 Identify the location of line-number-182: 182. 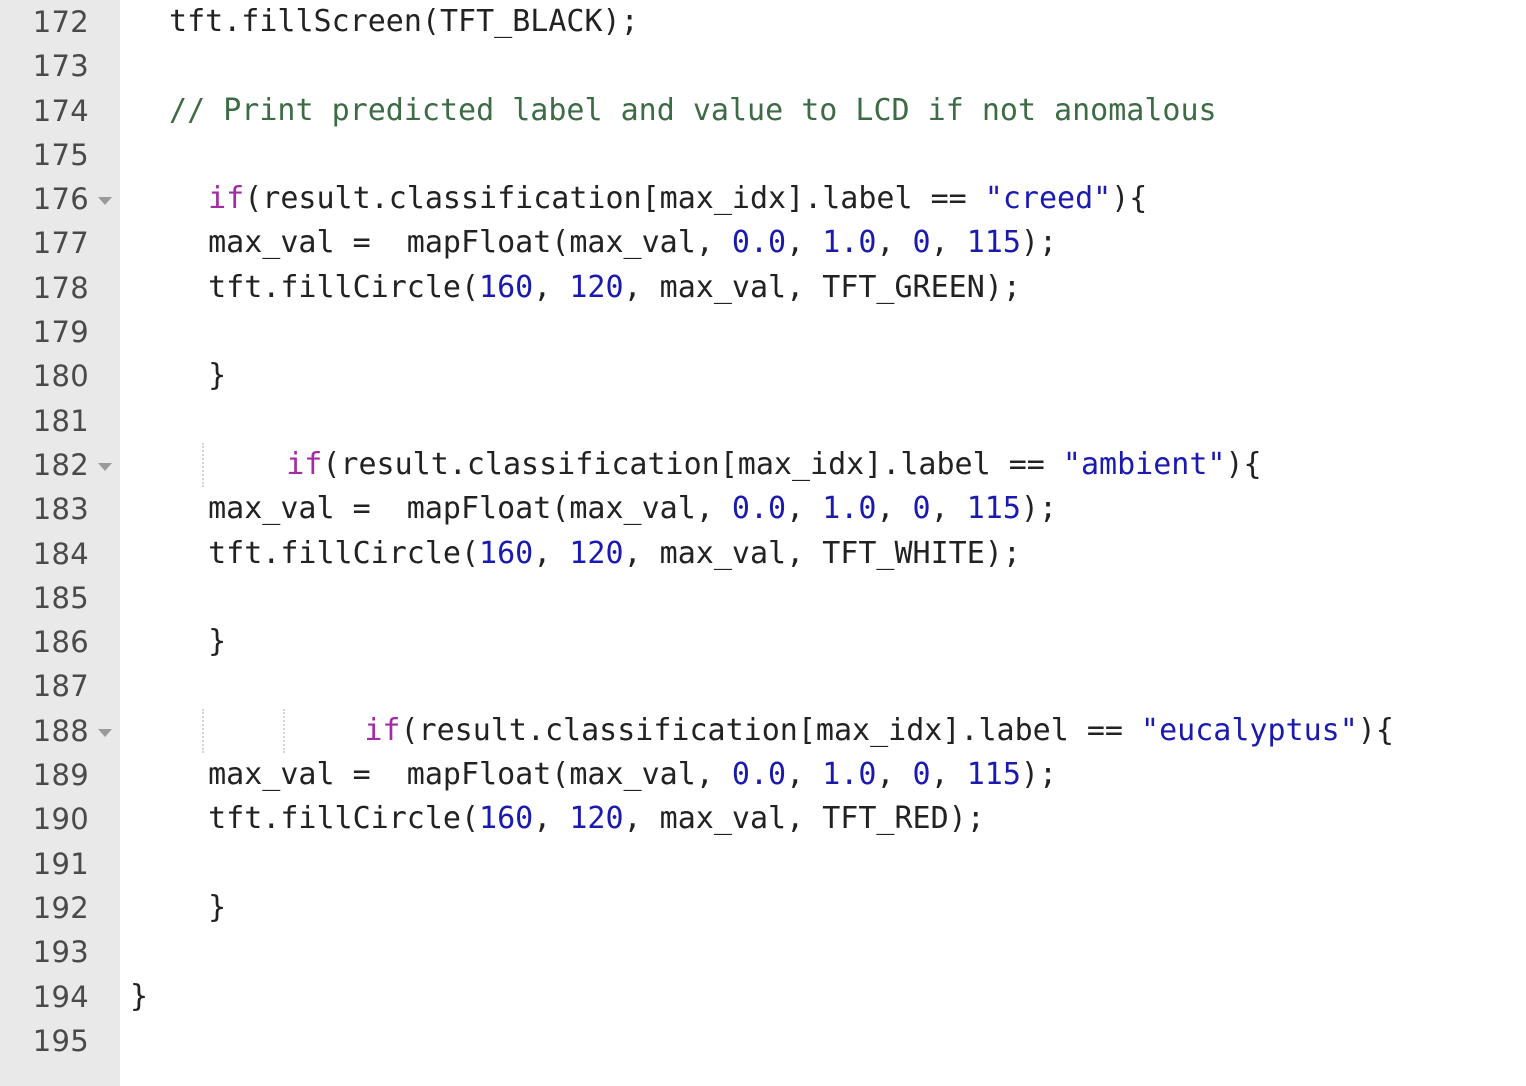
(60, 465).